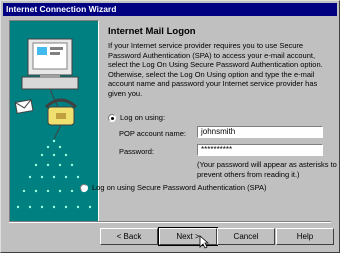 This screenshot has width=340, height=253. What do you see at coordinates (170, 9) in the screenshot?
I see `title-bar: Internet Connection Wizard` at bounding box center [170, 9].